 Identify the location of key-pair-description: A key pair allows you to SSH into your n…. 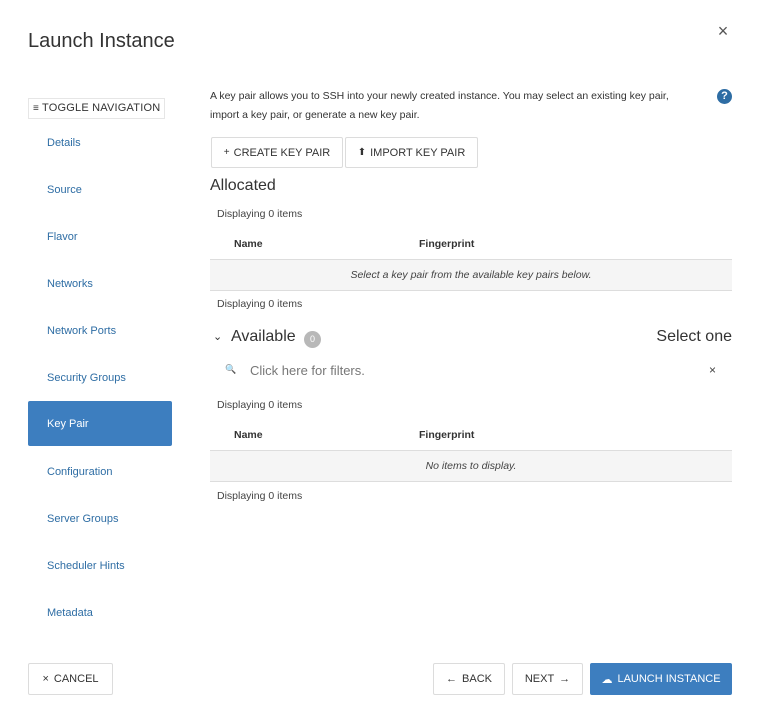
(460, 106).